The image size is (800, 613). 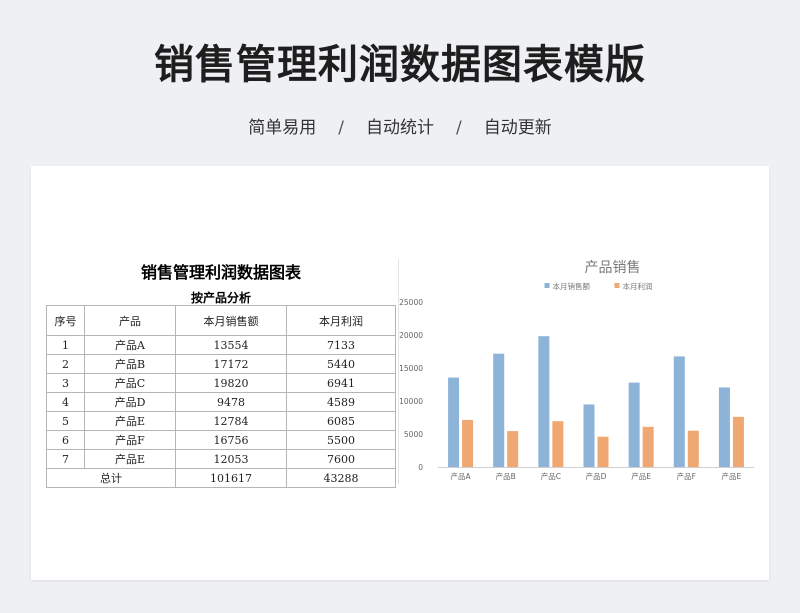 I want to click on profit-cell: 7600, so click(x=341, y=459).